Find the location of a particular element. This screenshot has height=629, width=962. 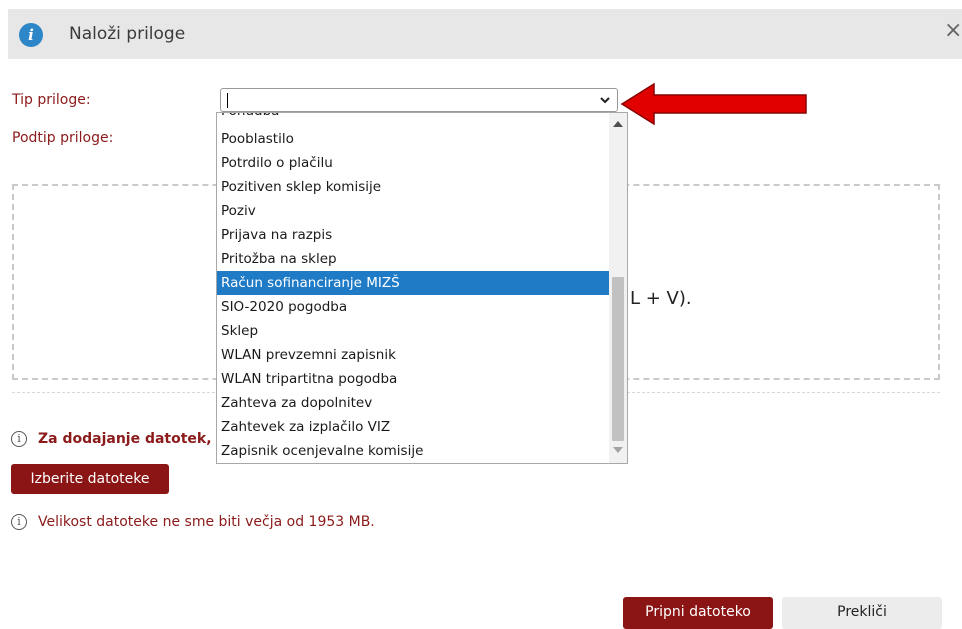

close-icon: × is located at coordinates (953, 31).